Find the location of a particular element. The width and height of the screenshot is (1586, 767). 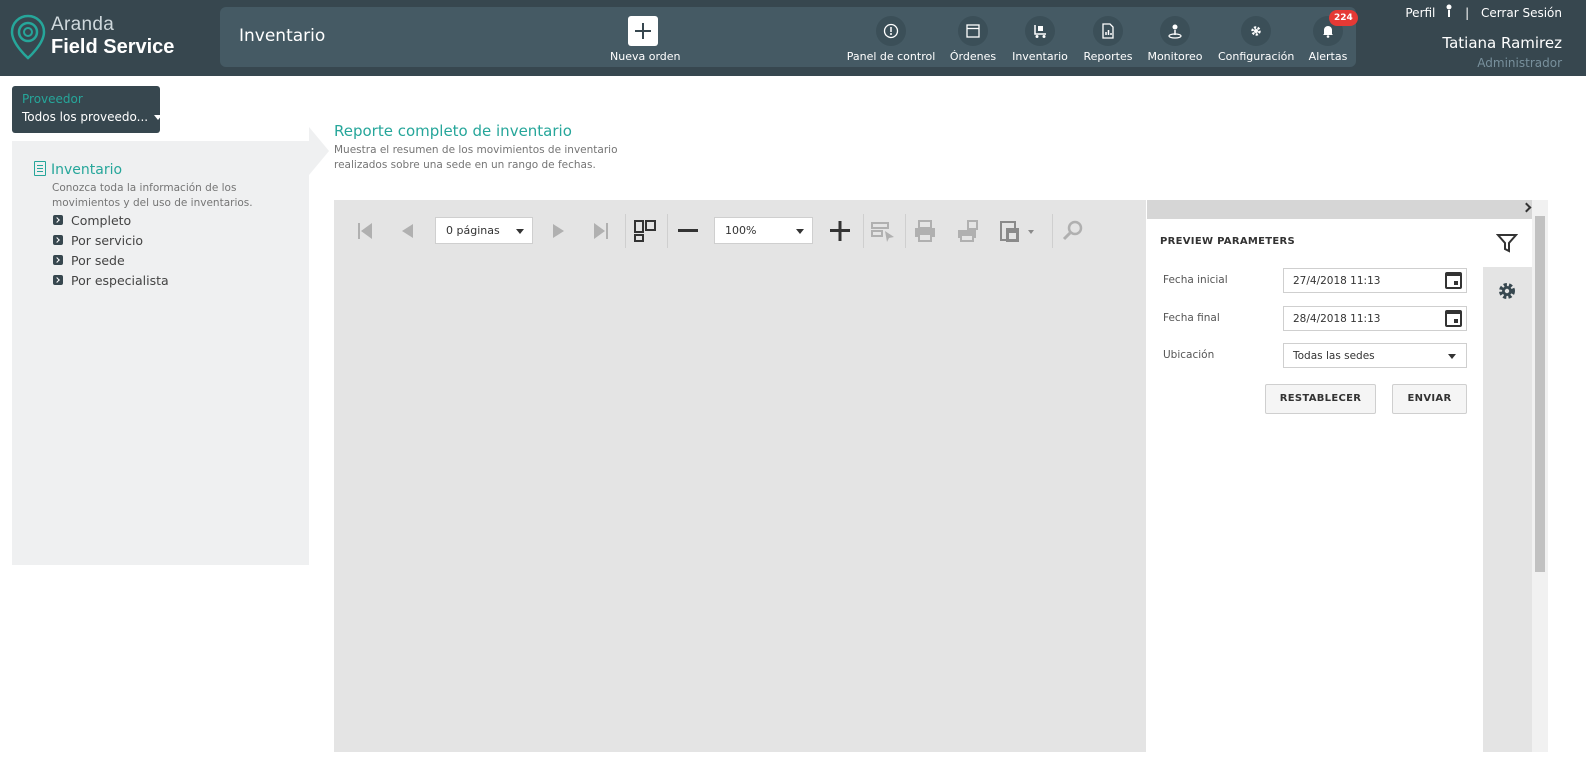

parameters-panel-header is located at coordinates (1347, 209).